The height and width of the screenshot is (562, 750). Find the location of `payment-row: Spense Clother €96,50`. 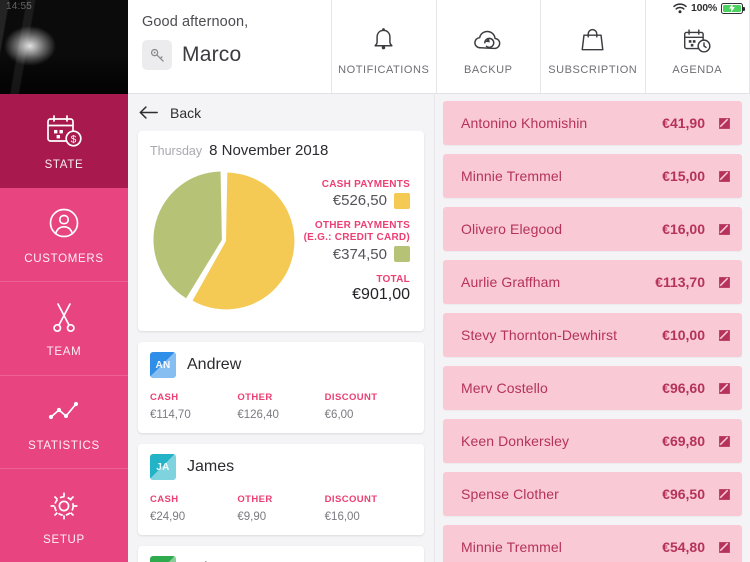

payment-row: Spense Clother €96,50 is located at coordinates (592, 494).